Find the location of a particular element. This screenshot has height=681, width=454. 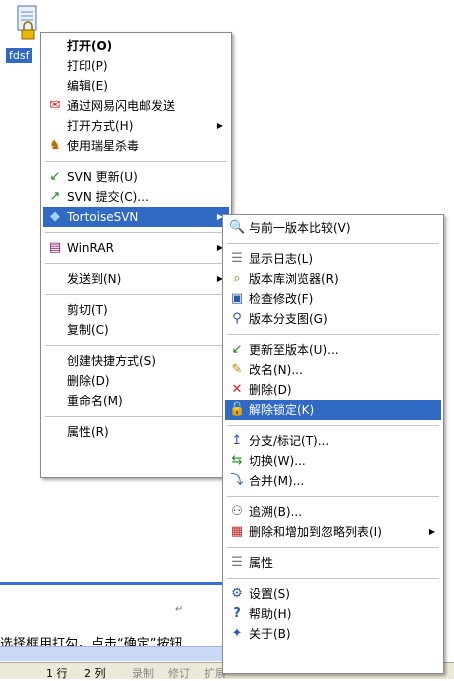

ignore-list-icon: ▦ is located at coordinates (237, 531).